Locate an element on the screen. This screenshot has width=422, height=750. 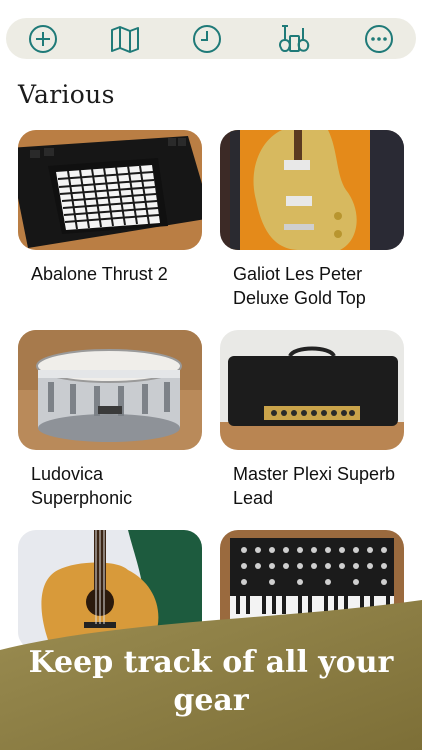
map-icon is located at coordinates (125, 39).